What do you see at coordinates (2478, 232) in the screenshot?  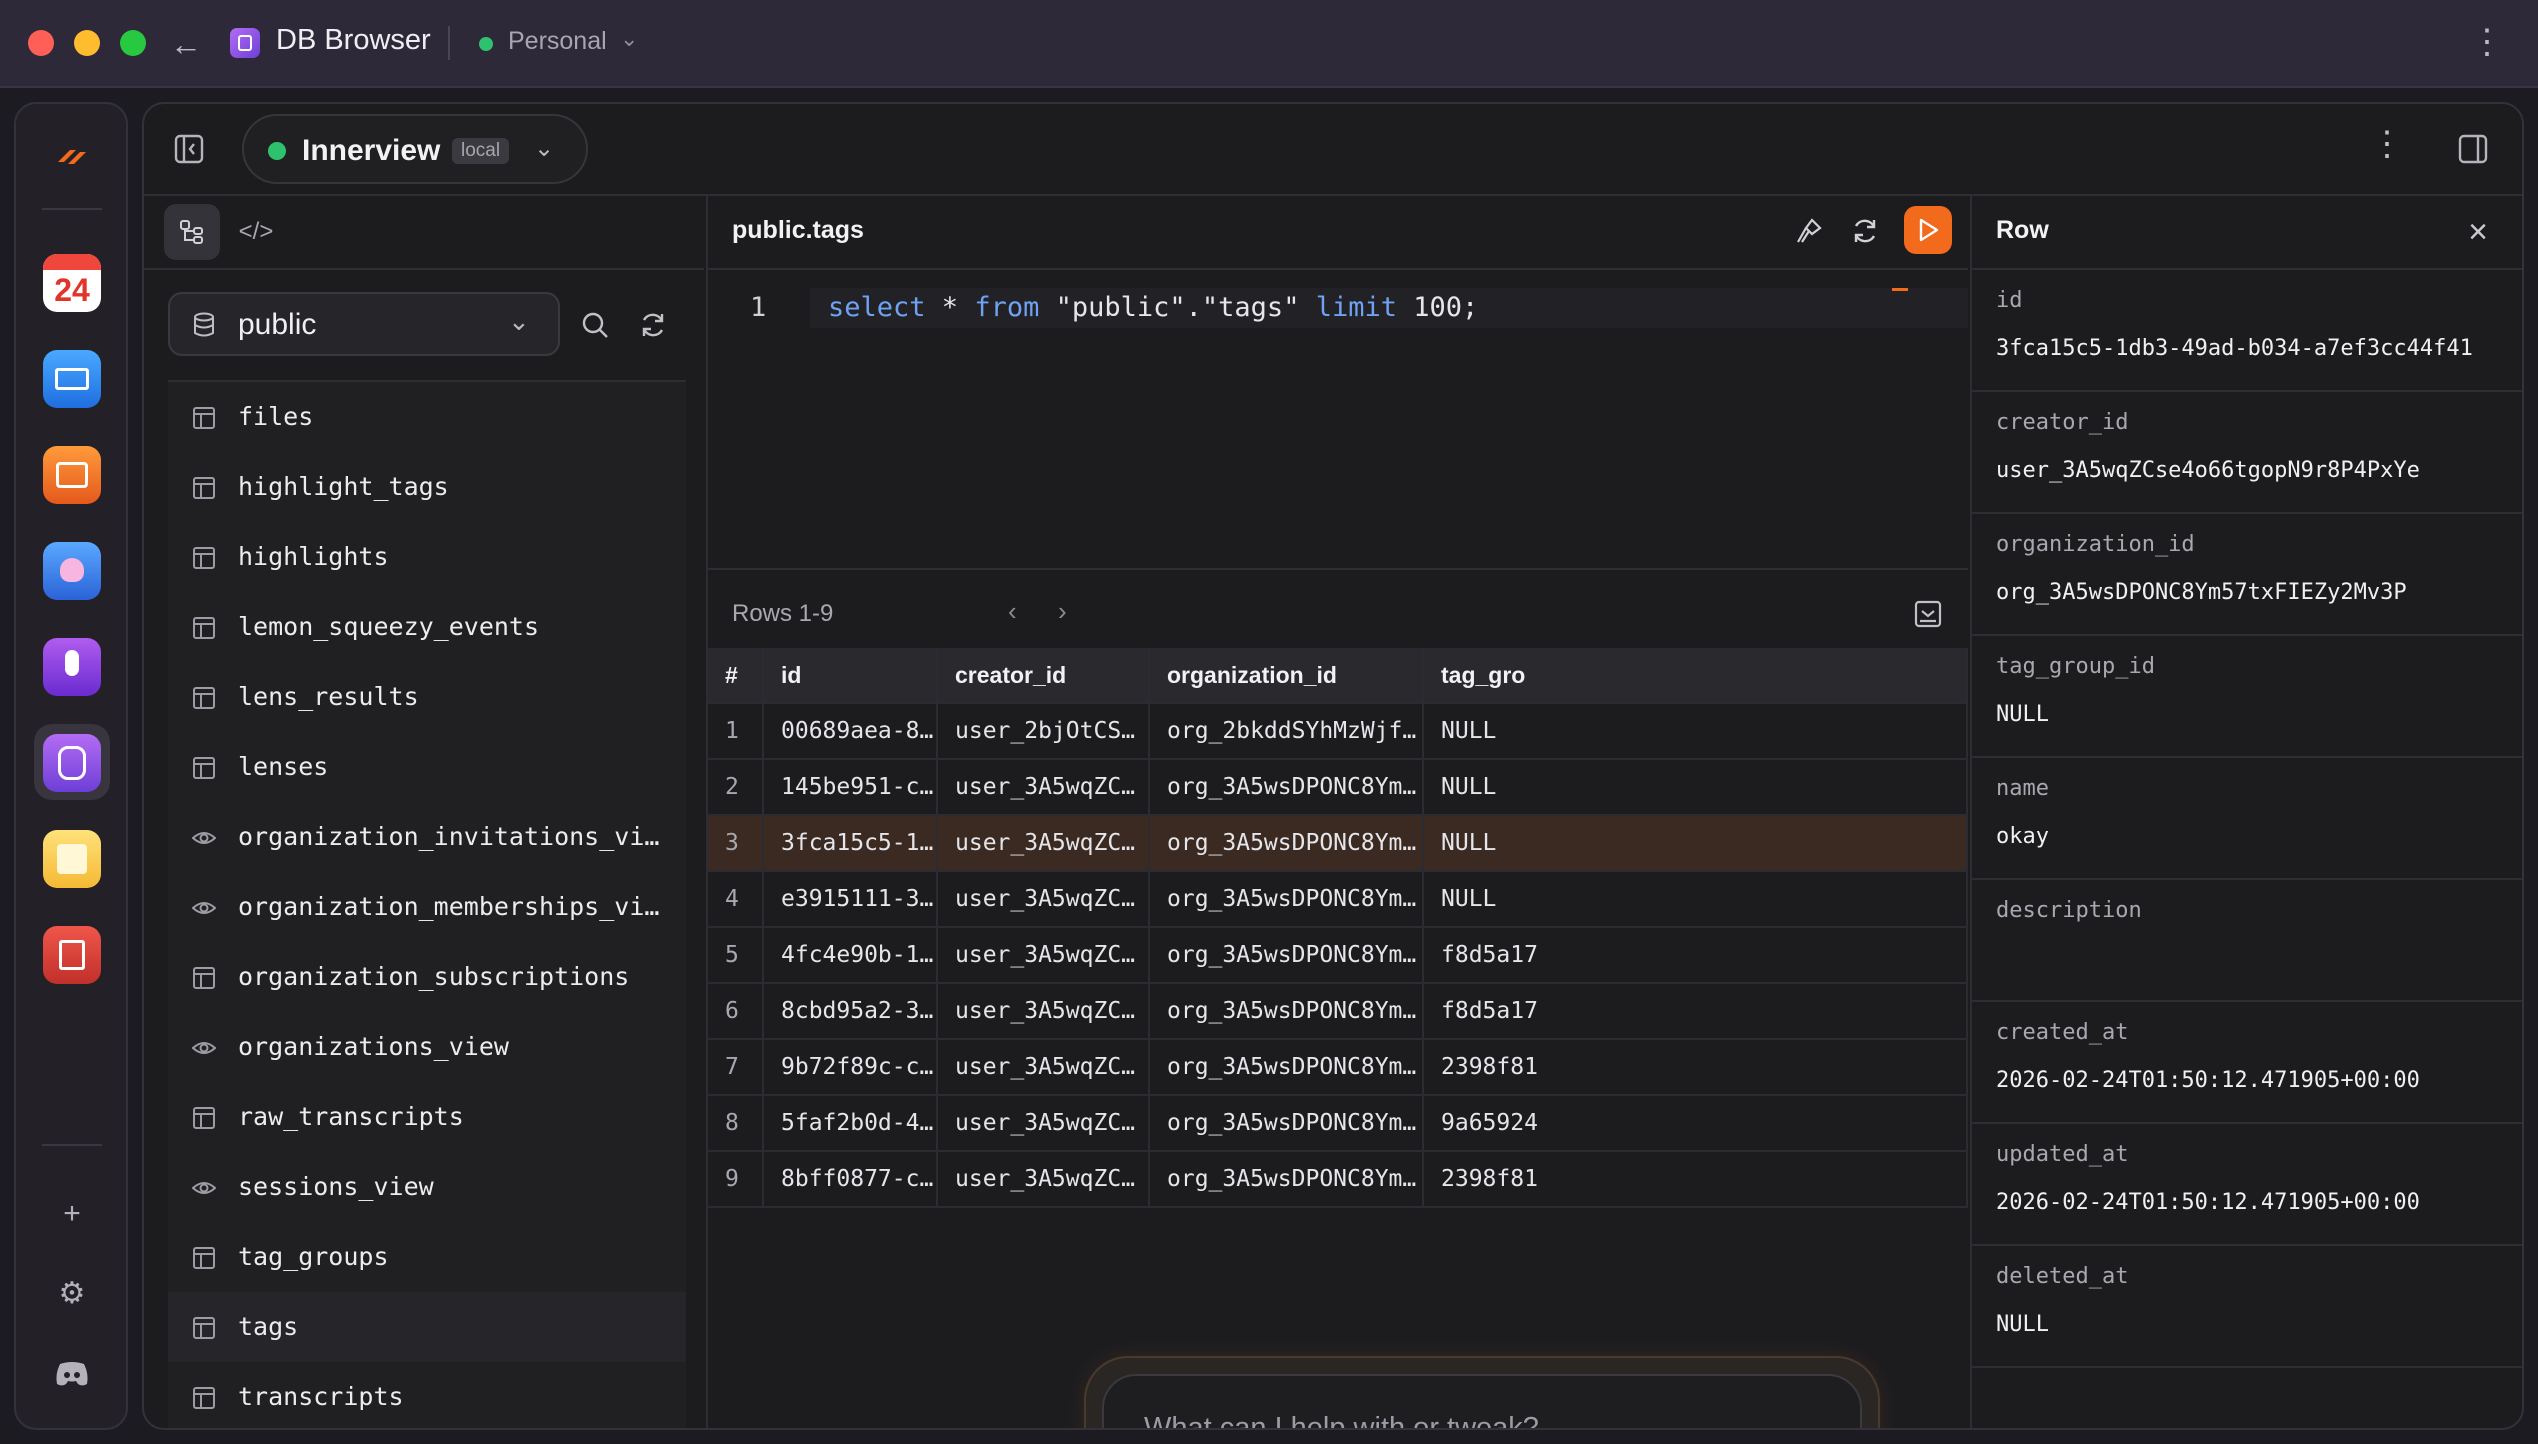 I see `close-icon: ×` at bounding box center [2478, 232].